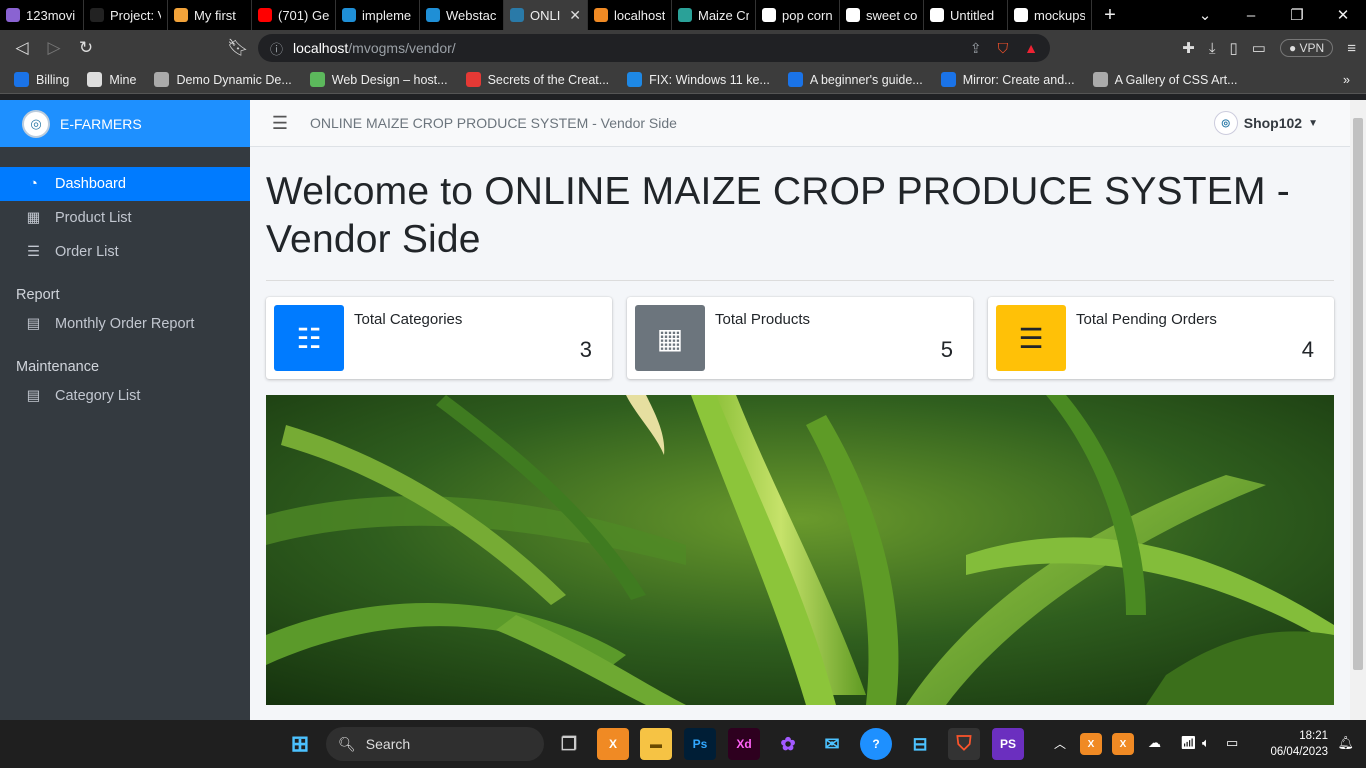 The height and width of the screenshot is (768, 1366). I want to click on browser-tab: sweet co, so click(882, 15).